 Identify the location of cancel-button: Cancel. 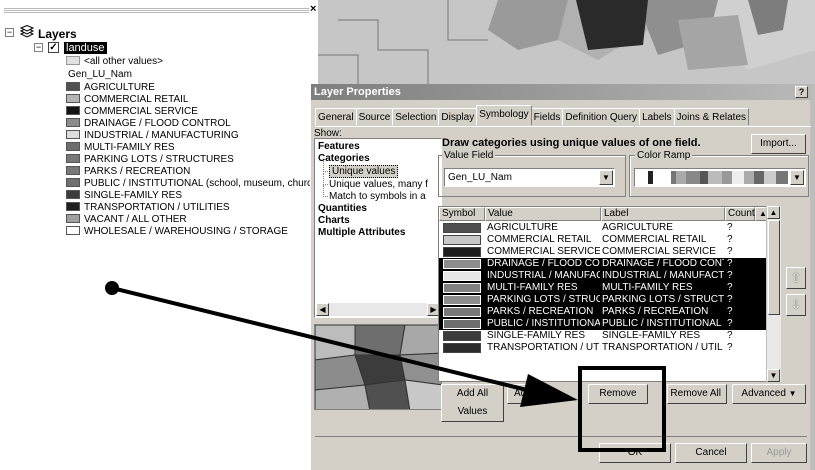
(711, 453).